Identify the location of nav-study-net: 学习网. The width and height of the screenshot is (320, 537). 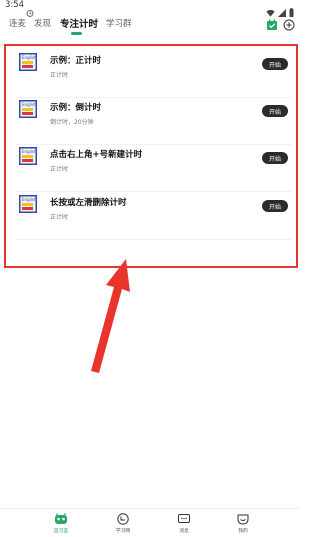
(123, 523).